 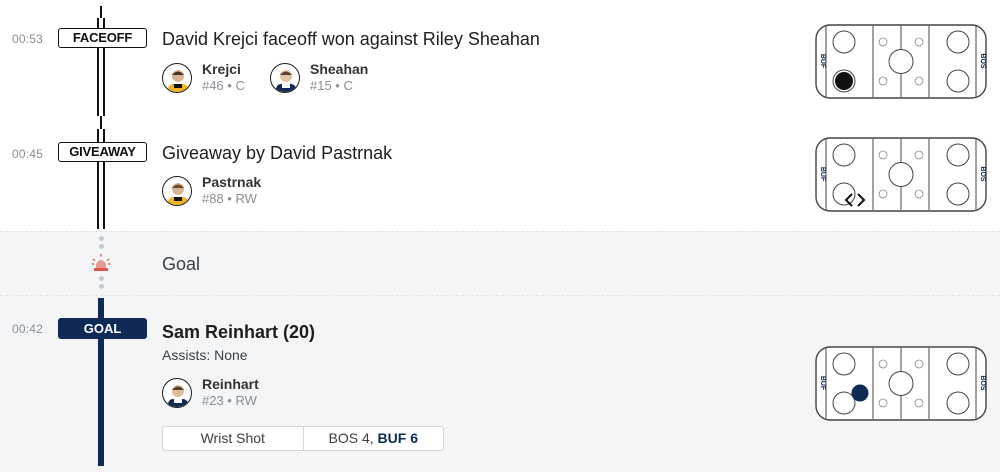 I want to click on shot-details-box: Wrist Shot BOS 4, BUF 6, so click(x=303, y=438).